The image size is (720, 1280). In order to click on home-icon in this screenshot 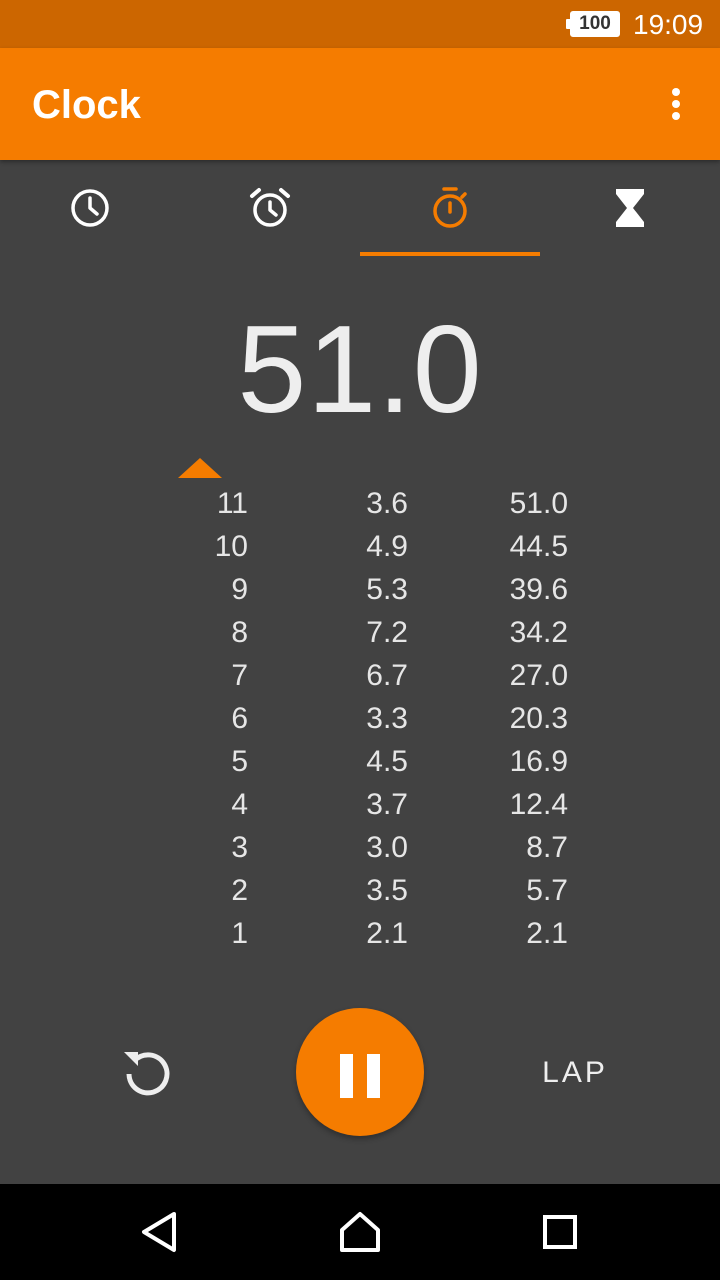, I will do `click(360, 1232)`.